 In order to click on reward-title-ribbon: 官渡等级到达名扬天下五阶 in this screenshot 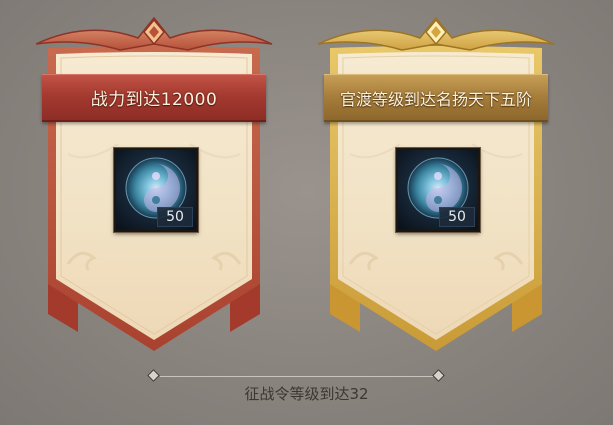, I will do `click(436, 98)`.